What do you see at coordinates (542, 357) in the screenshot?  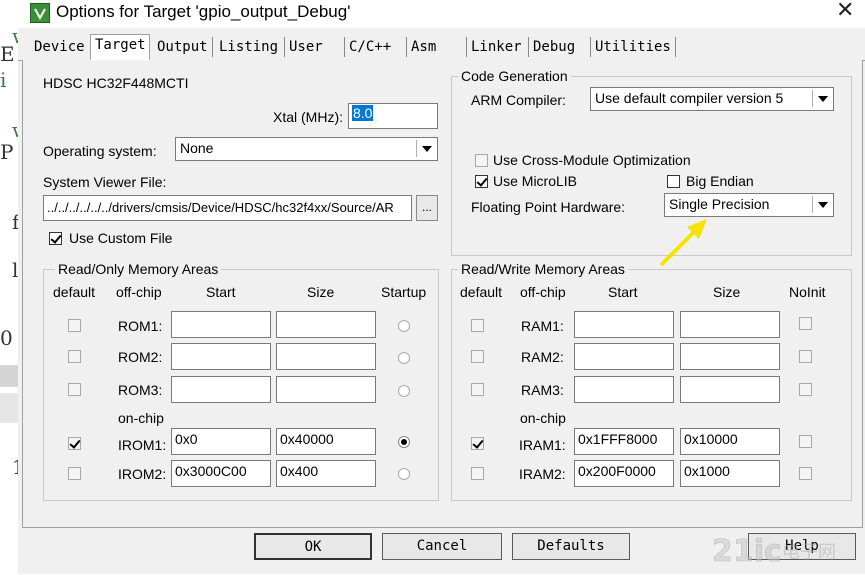 I see `ram2-label: RAM2:` at bounding box center [542, 357].